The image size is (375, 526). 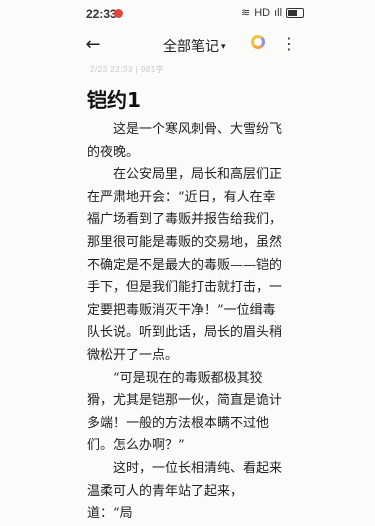 What do you see at coordinates (273, 12) in the screenshot?
I see `status-icons: ≋ HD ıll` at bounding box center [273, 12].